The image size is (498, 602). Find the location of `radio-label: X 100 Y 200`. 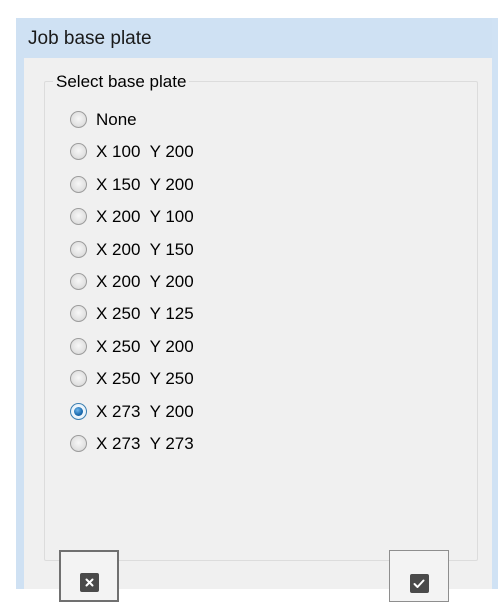

radio-label: X 100 Y 200 is located at coordinates (145, 152).